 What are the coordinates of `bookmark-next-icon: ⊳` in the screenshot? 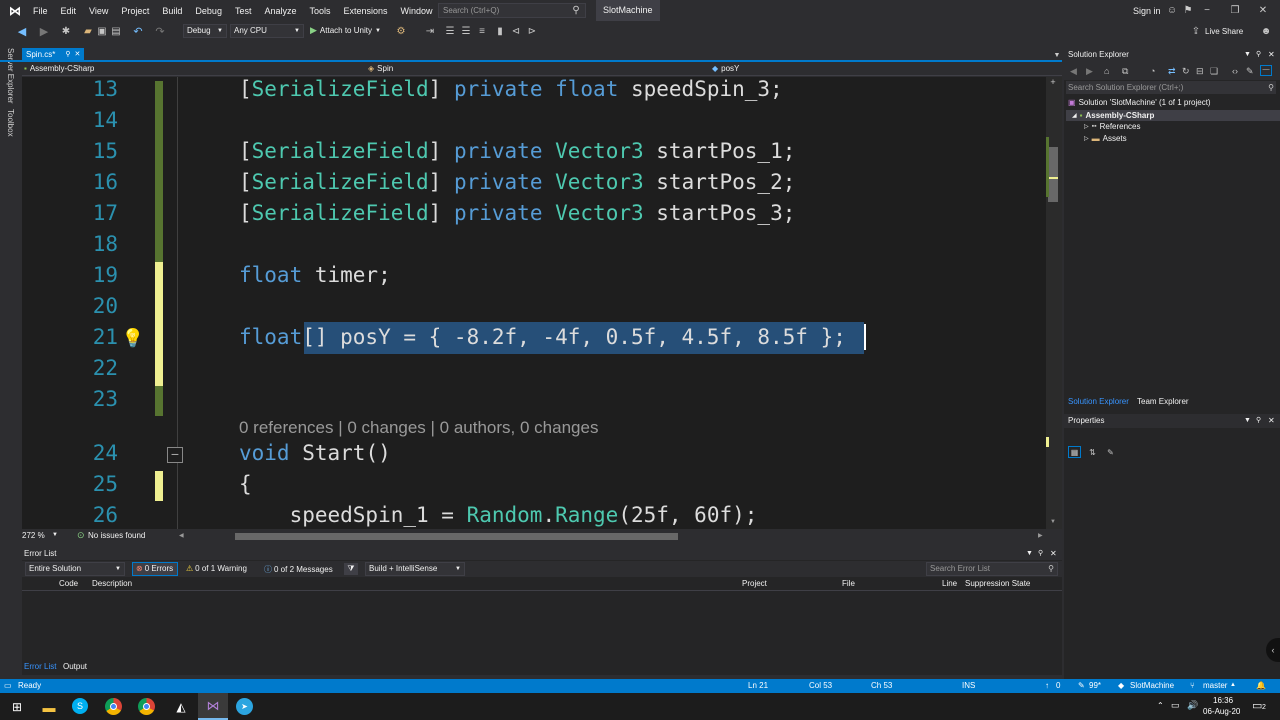 It's located at (532, 31).